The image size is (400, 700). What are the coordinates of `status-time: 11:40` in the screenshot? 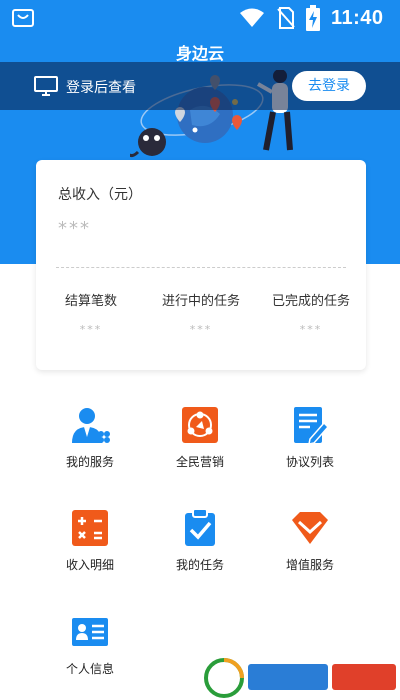 It's located at (357, 18).